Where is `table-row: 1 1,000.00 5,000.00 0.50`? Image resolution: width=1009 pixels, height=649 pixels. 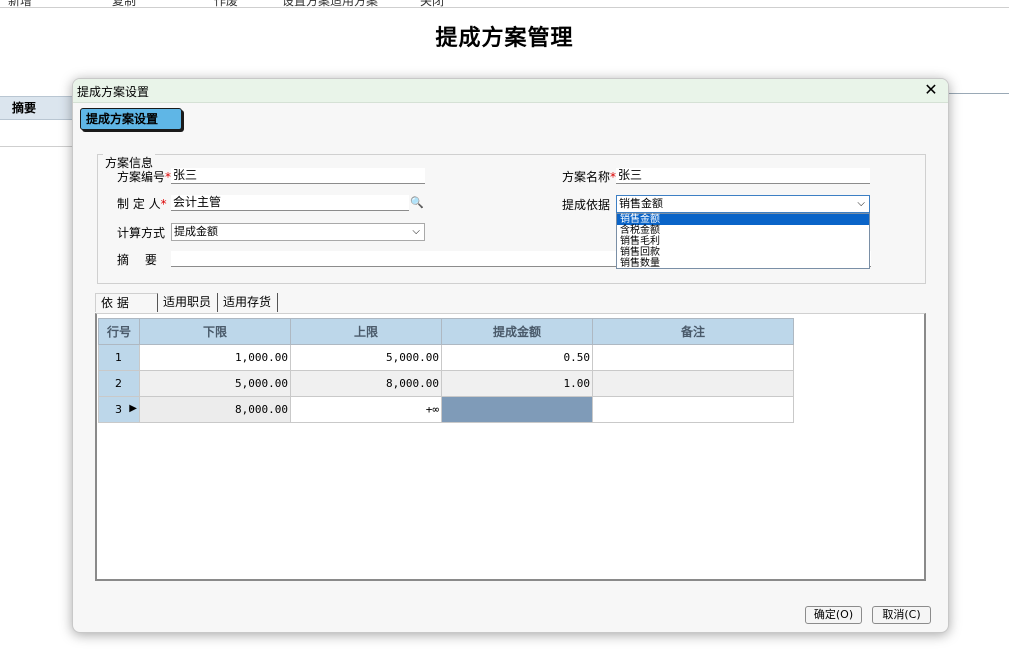 table-row: 1 1,000.00 5,000.00 0.50 is located at coordinates (446, 357).